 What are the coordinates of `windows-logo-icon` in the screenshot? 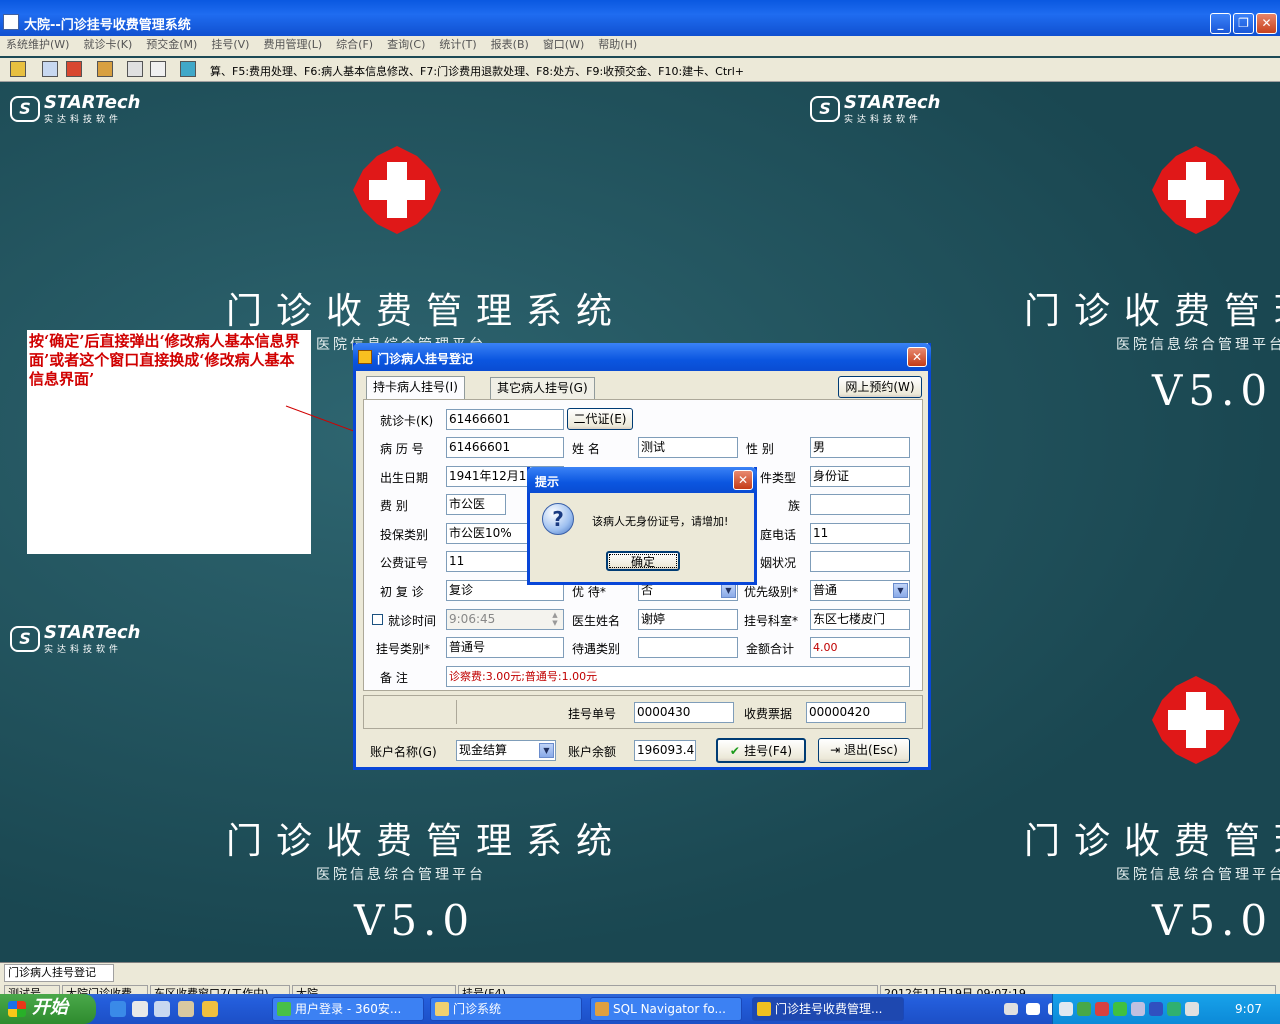 It's located at (17, 1009).